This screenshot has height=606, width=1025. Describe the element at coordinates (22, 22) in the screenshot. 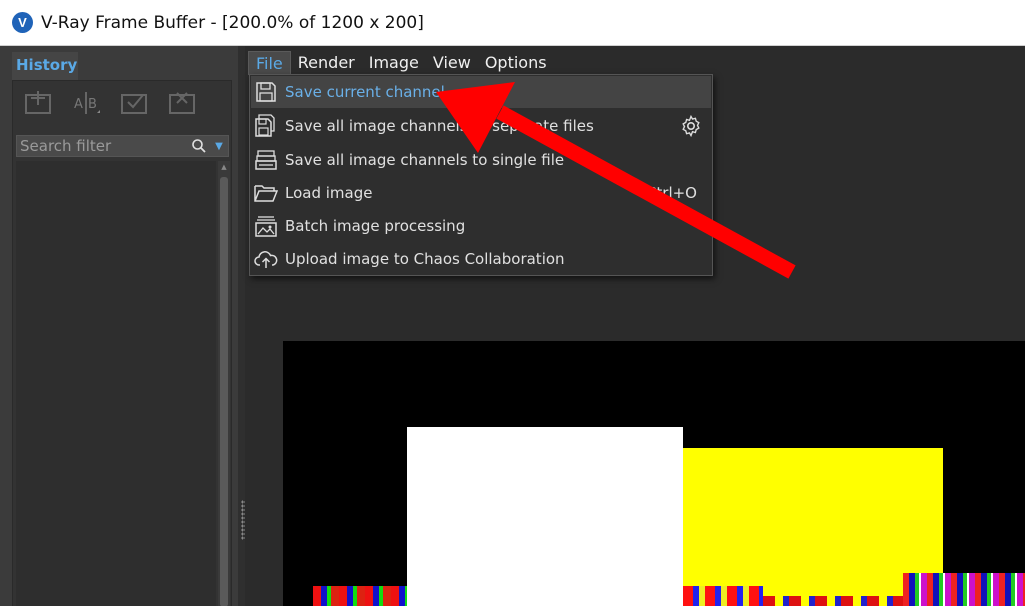

I see `vray-logo-icon: V` at that location.